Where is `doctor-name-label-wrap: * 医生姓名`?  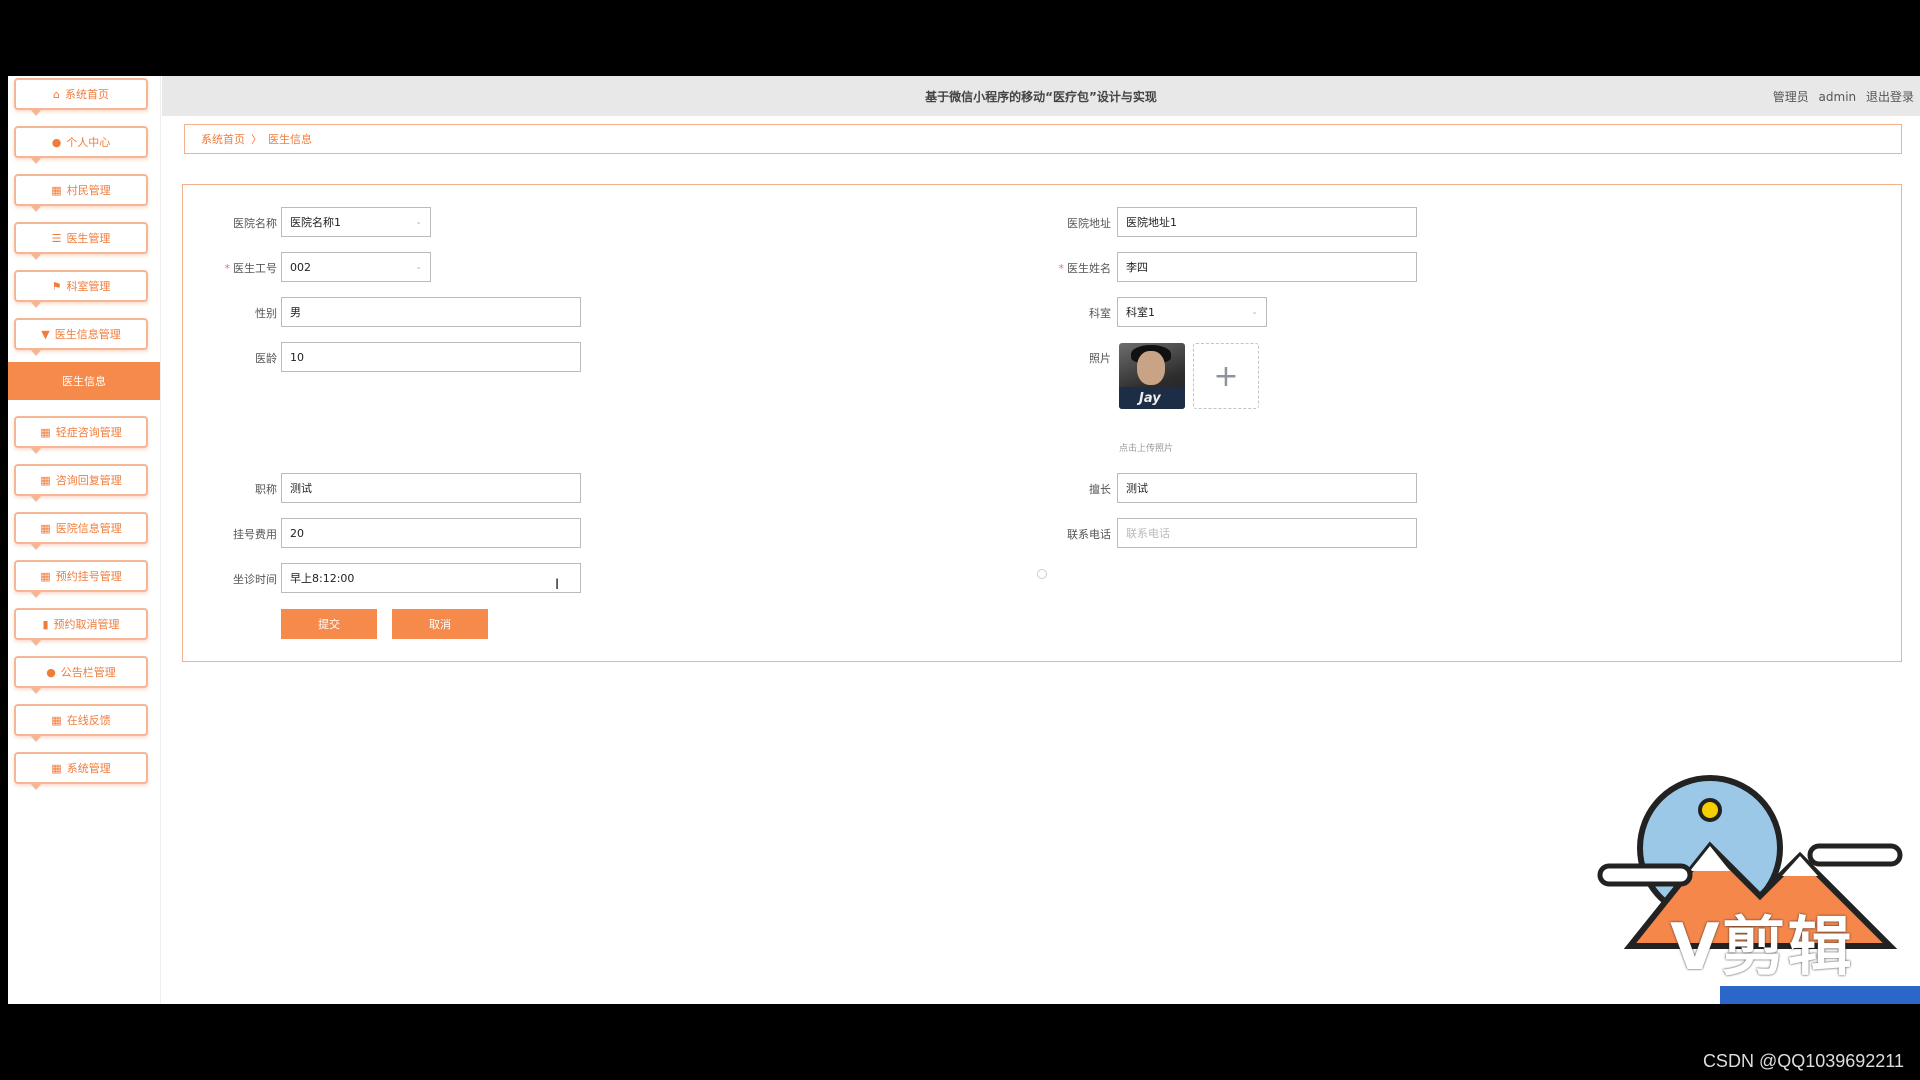 doctor-name-label-wrap: * 医生姓名 is located at coordinates (1071, 268).